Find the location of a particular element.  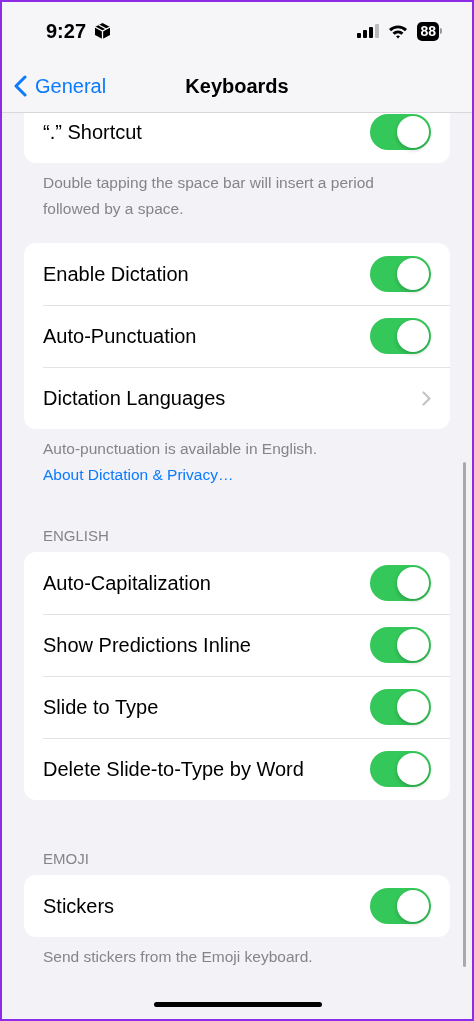

row-label: Auto-Punctuation is located at coordinates (120, 336).